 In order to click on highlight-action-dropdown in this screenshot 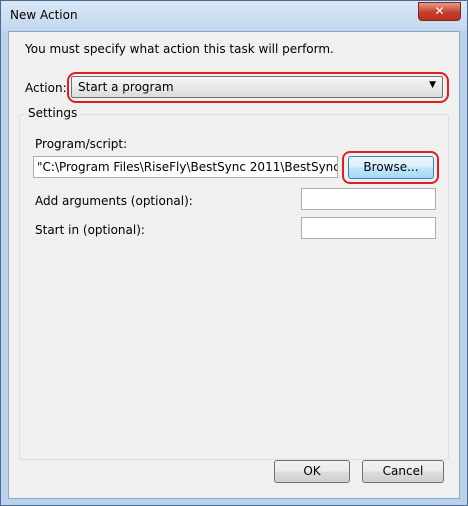, I will do `click(258, 87)`.